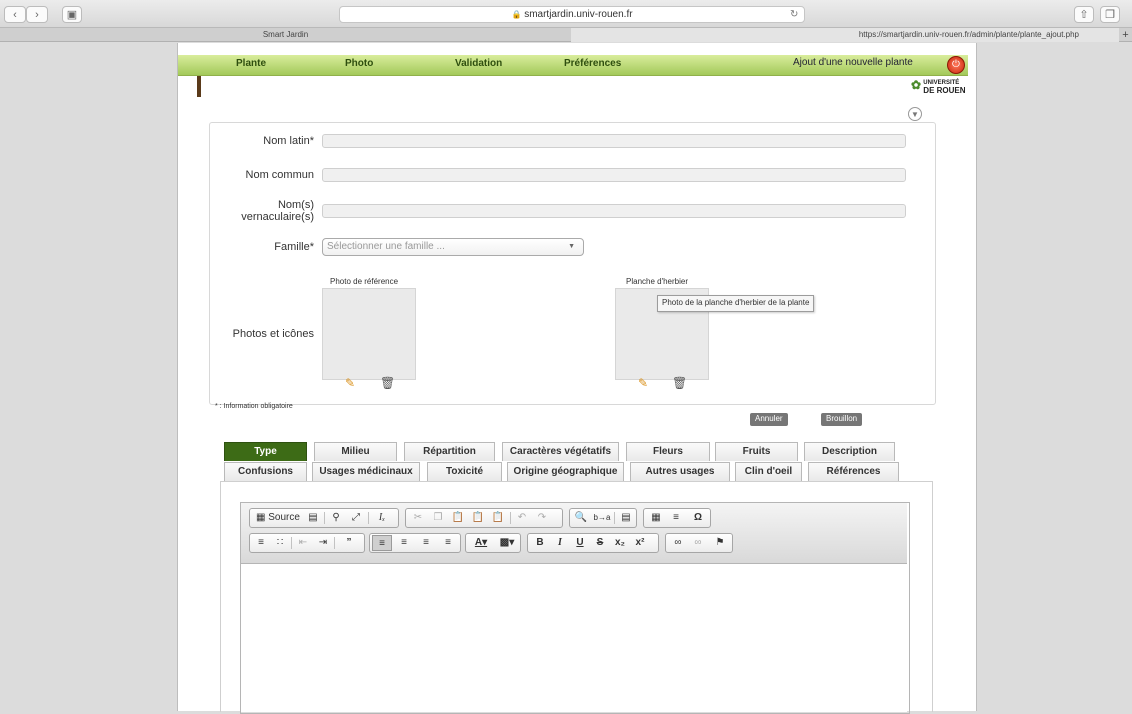  Describe the element at coordinates (507, 543) in the screenshot. I see `background-color-icon: ▩▾` at that location.